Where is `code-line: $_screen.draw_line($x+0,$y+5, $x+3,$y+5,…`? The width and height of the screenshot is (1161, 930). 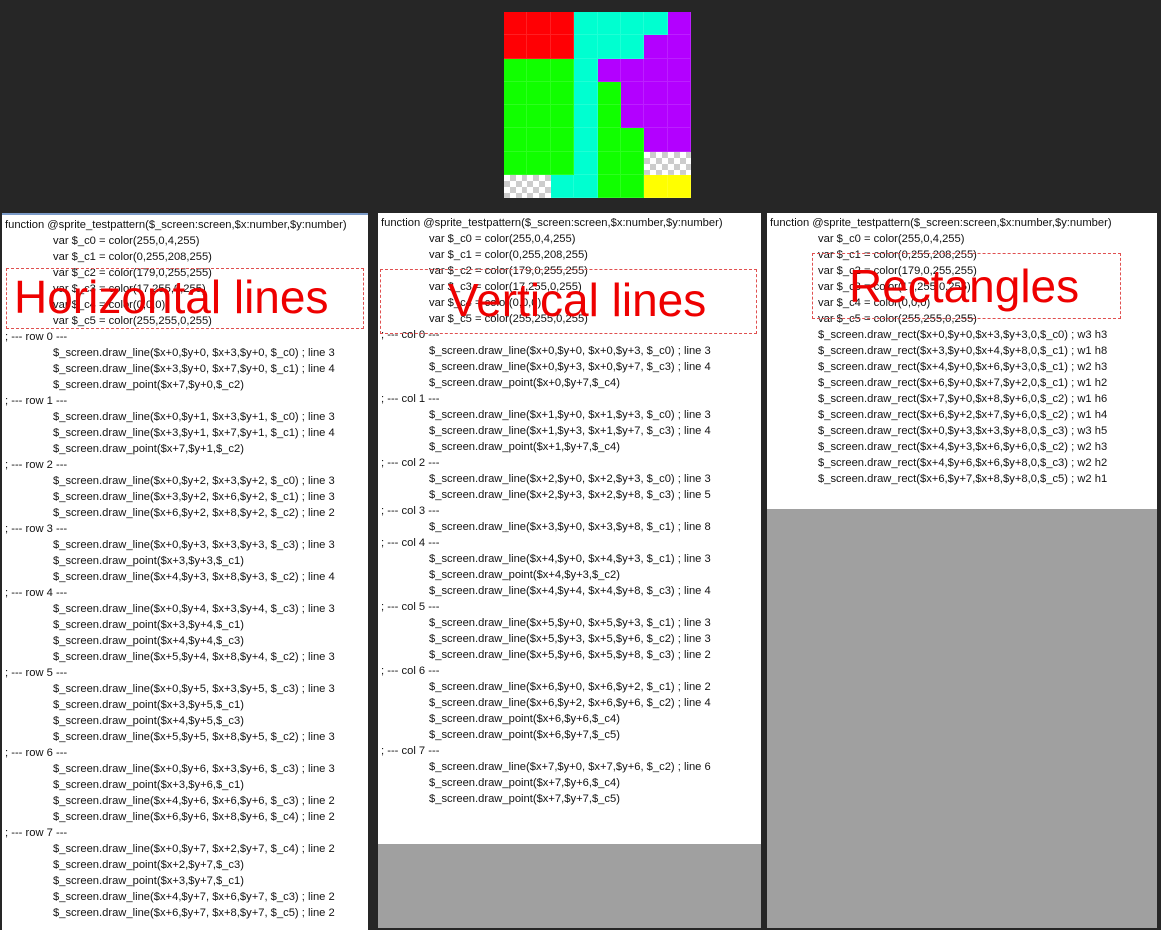 code-line: $_screen.draw_line($x+0,$y+5, $x+3,$y+5,… is located at coordinates (194, 689).